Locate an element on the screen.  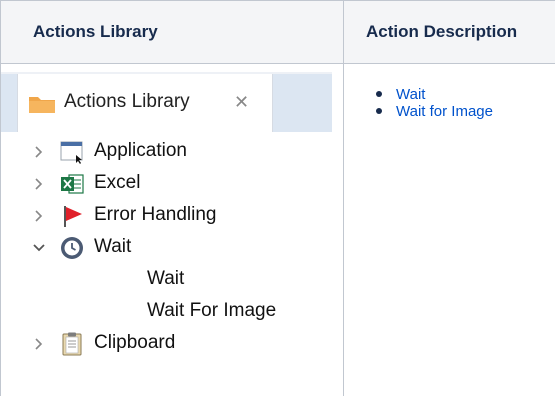
description-link-list: Wait Wait for Image is located at coordinates (449, 103).